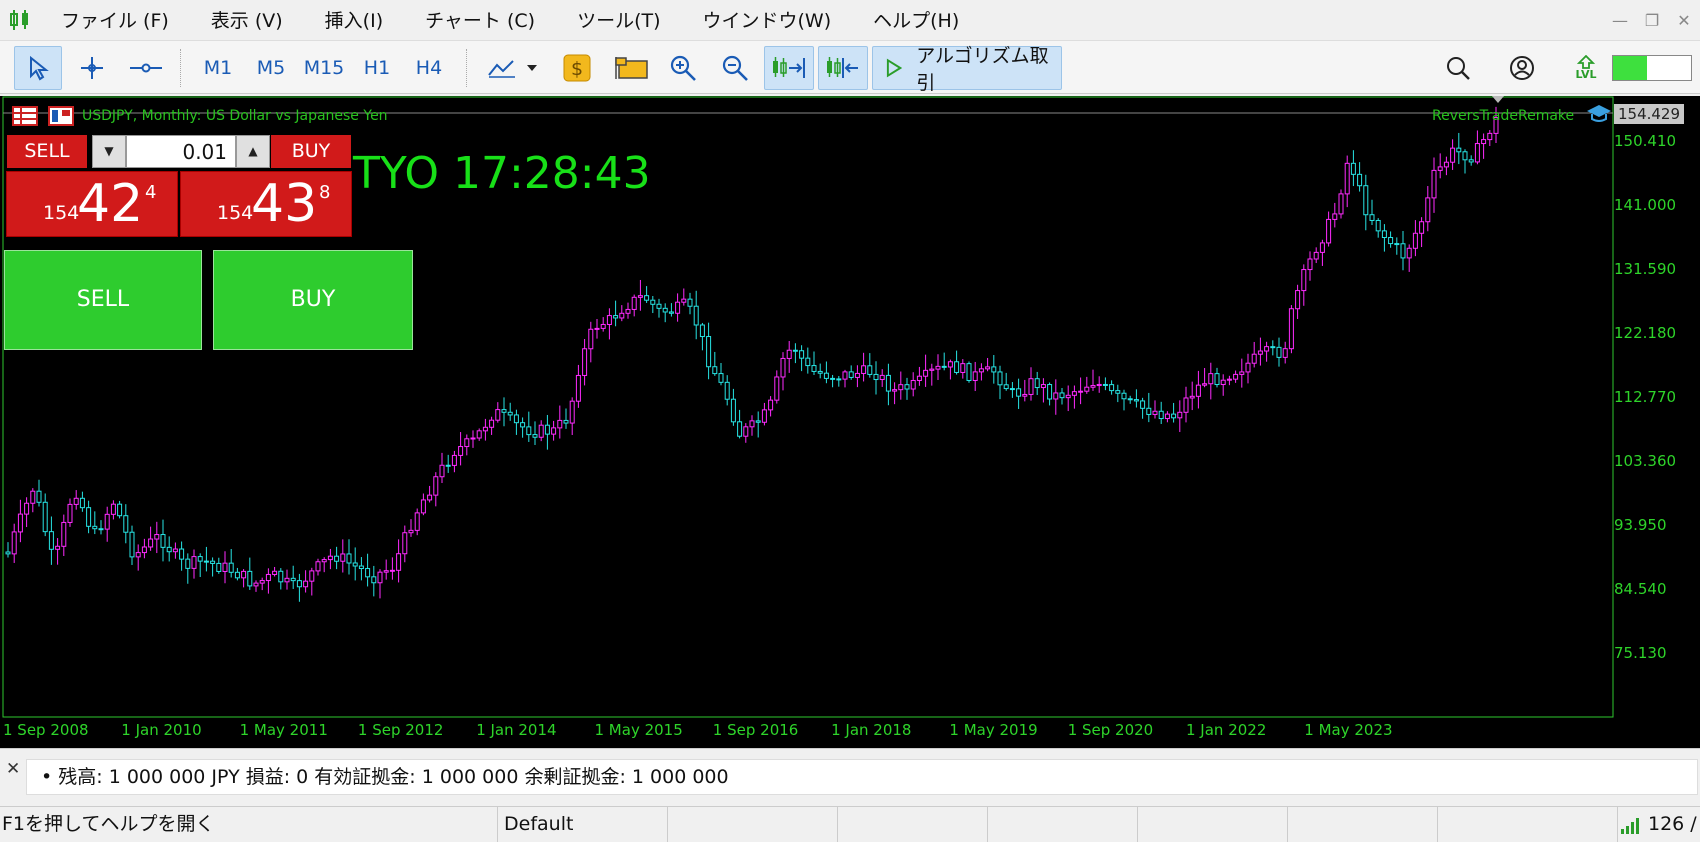 This screenshot has width=1700, height=842. What do you see at coordinates (1652, 20) in the screenshot?
I see `restore-button: ❐` at bounding box center [1652, 20].